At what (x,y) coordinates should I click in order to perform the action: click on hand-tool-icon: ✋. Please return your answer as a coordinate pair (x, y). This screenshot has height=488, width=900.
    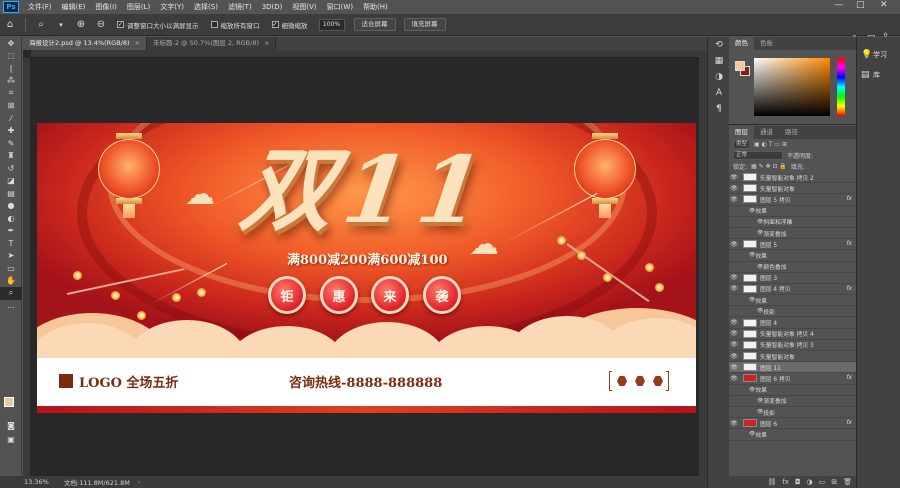
    Looking at the image, I should click on (11, 281).